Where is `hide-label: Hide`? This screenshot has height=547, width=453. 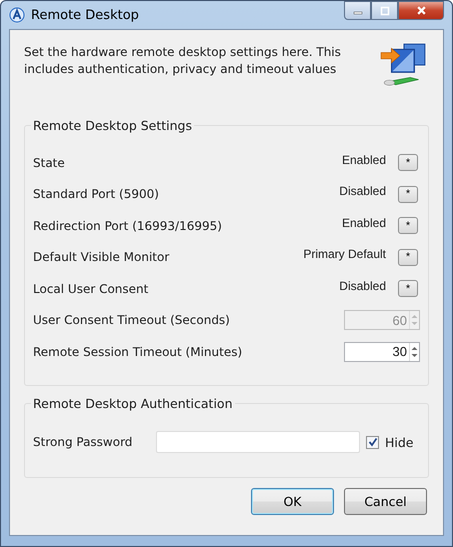 hide-label: Hide is located at coordinates (399, 442).